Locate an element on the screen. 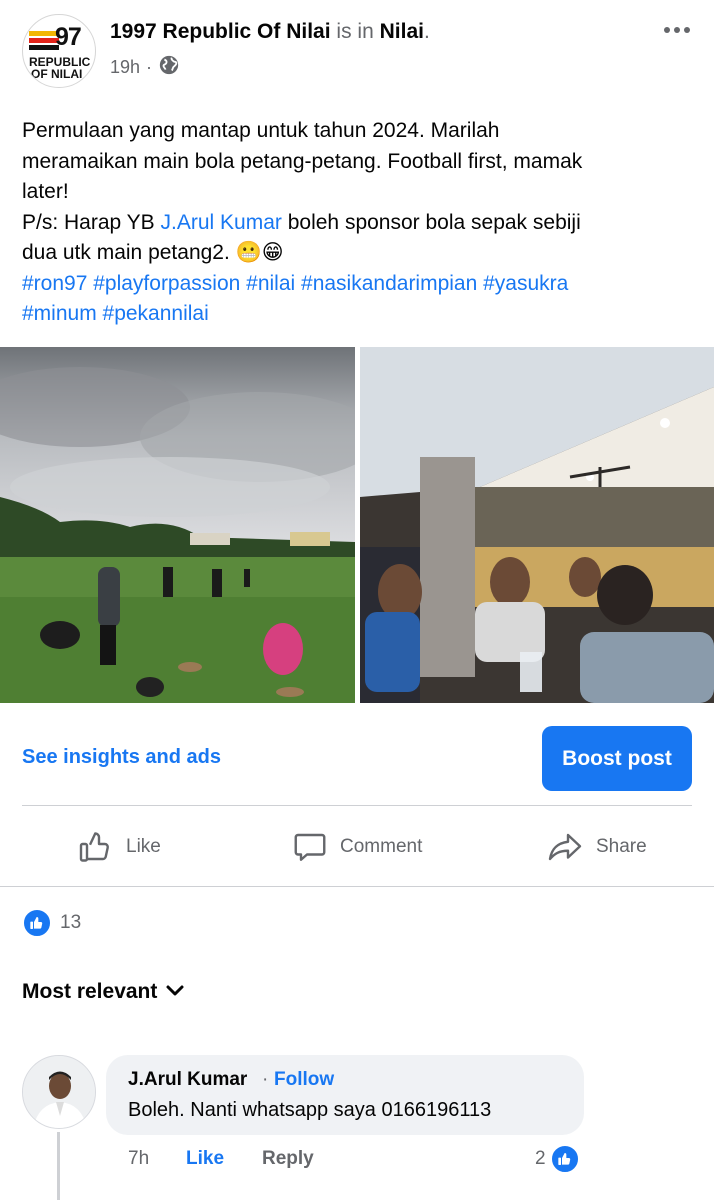  comment-time: 7h is located at coordinates (138, 1159).